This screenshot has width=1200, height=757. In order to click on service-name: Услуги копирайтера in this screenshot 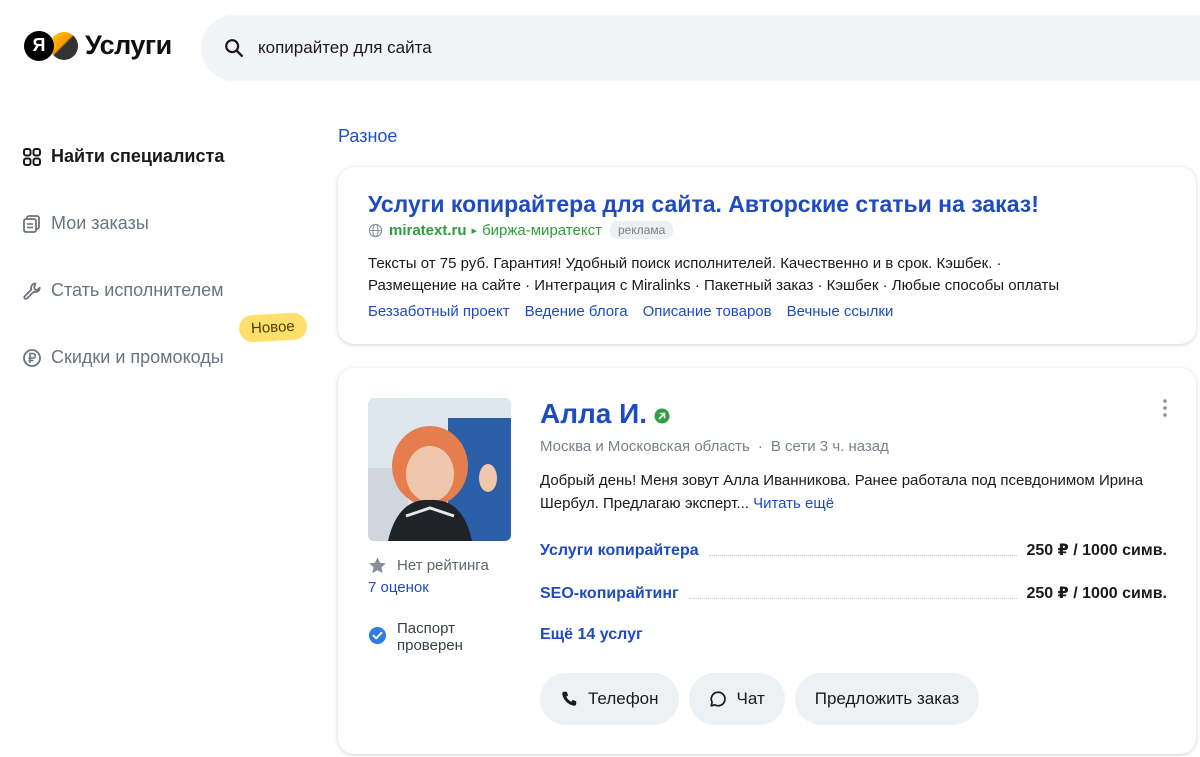, I will do `click(619, 551)`.